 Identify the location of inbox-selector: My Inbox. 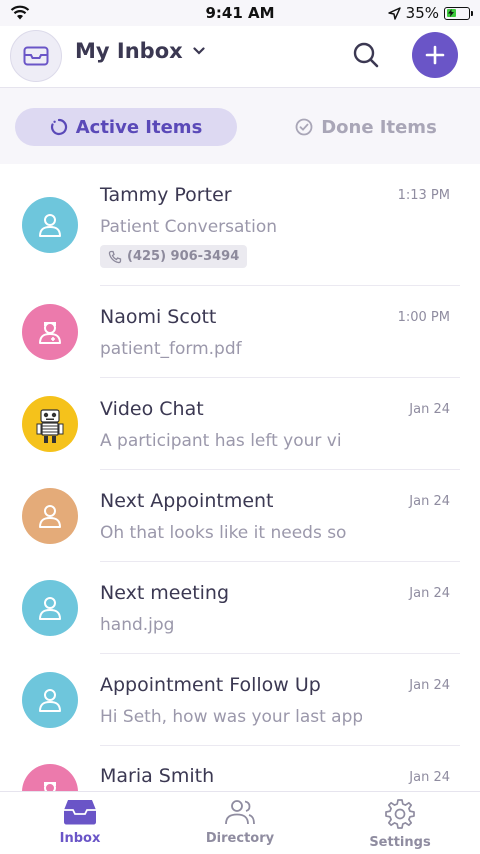
(140, 51).